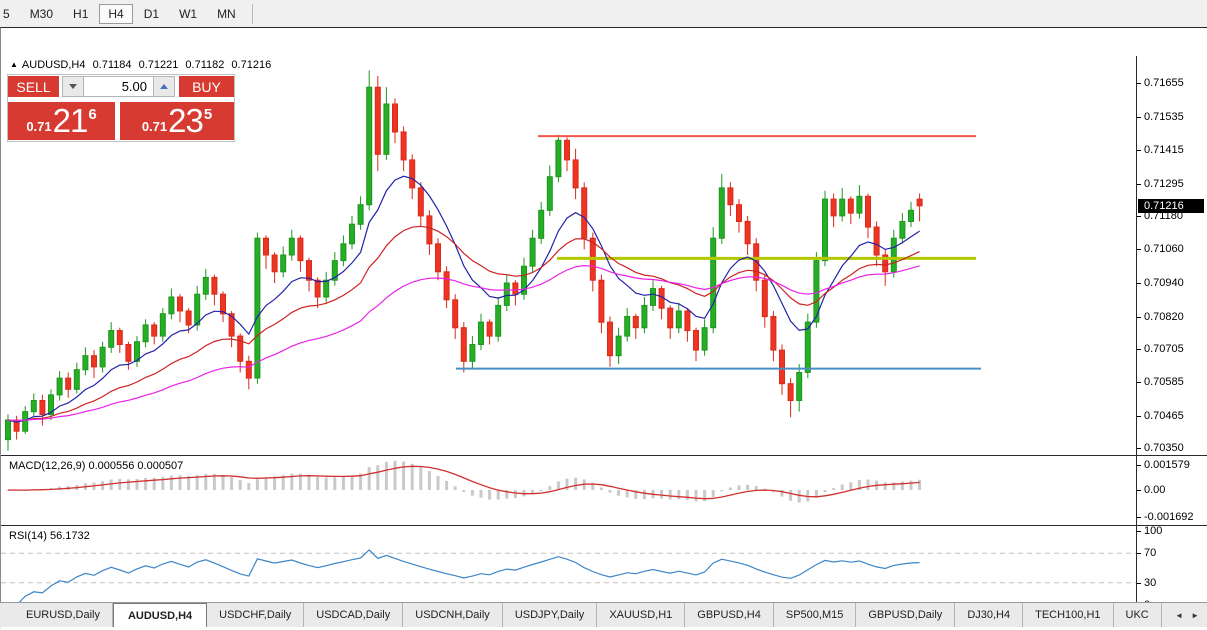  What do you see at coordinates (1195, 615) in the screenshot?
I see `tab-scroll-right-icon: ►` at bounding box center [1195, 615].